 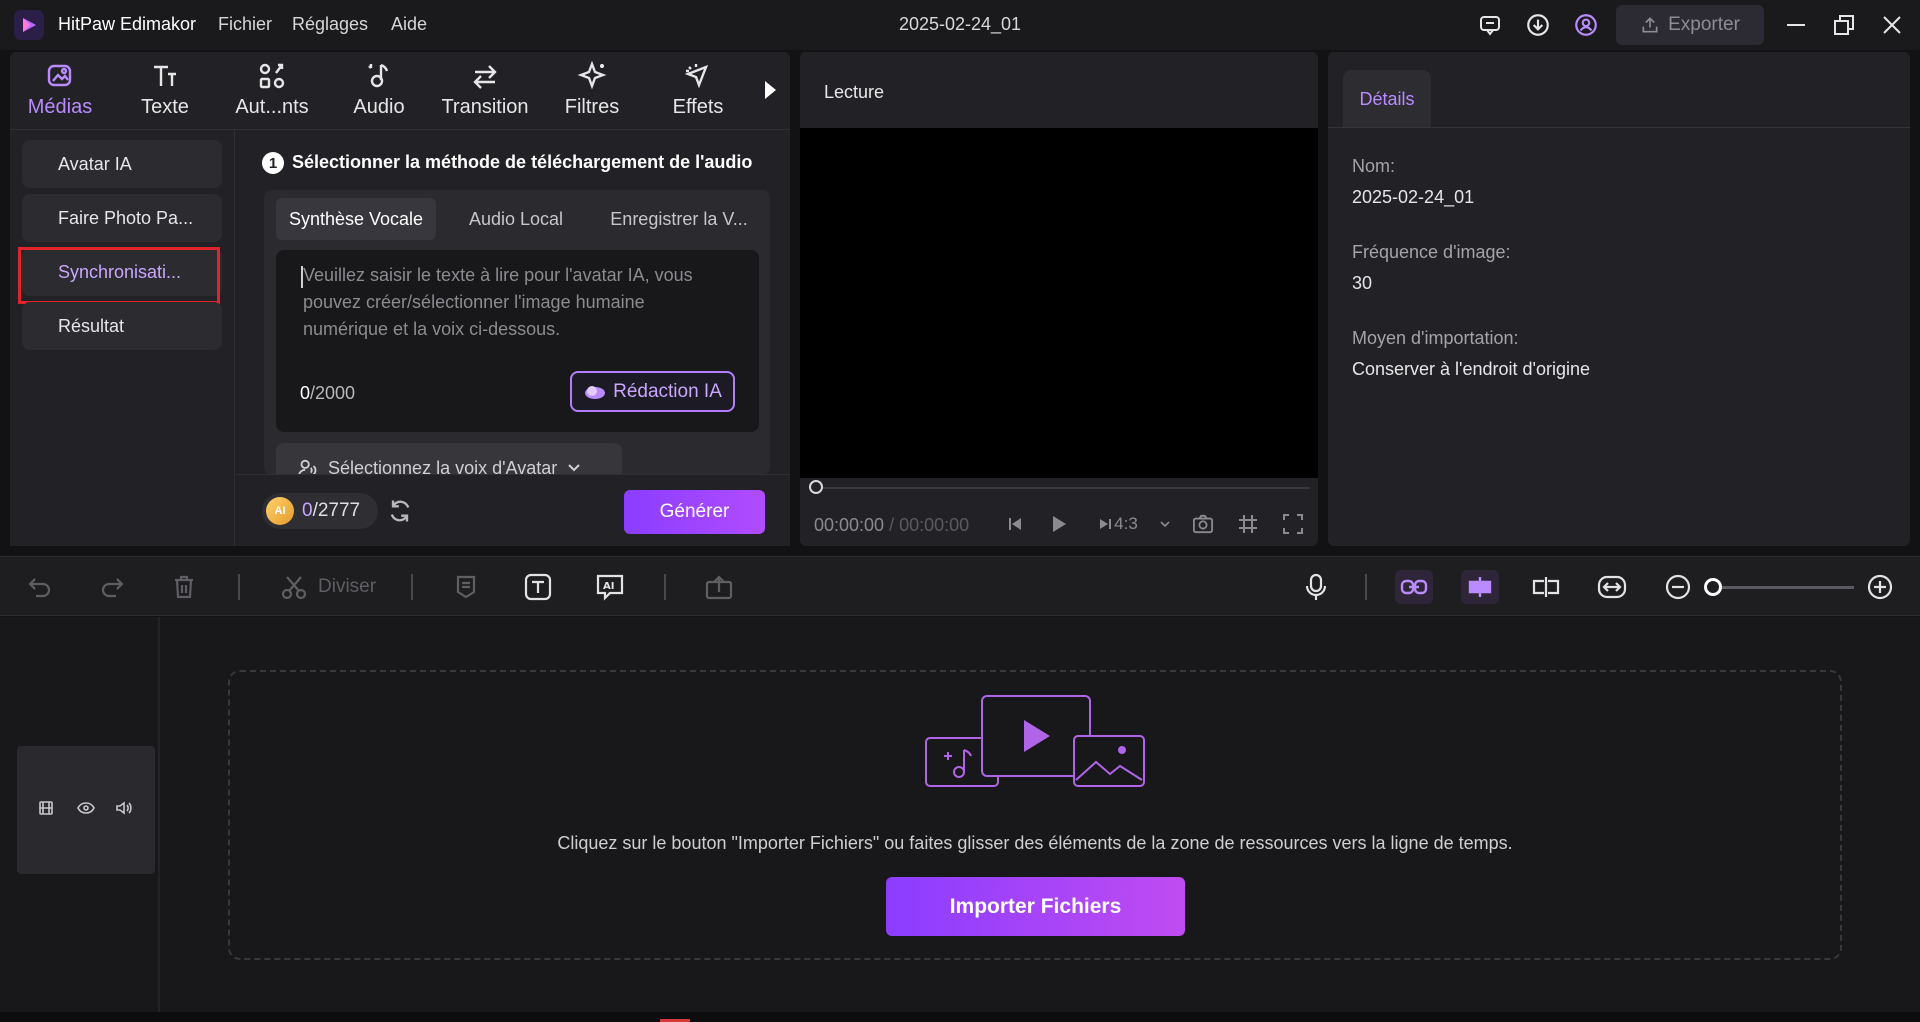 What do you see at coordinates (60, 93) in the screenshot?
I see `tab-medias: Médias` at bounding box center [60, 93].